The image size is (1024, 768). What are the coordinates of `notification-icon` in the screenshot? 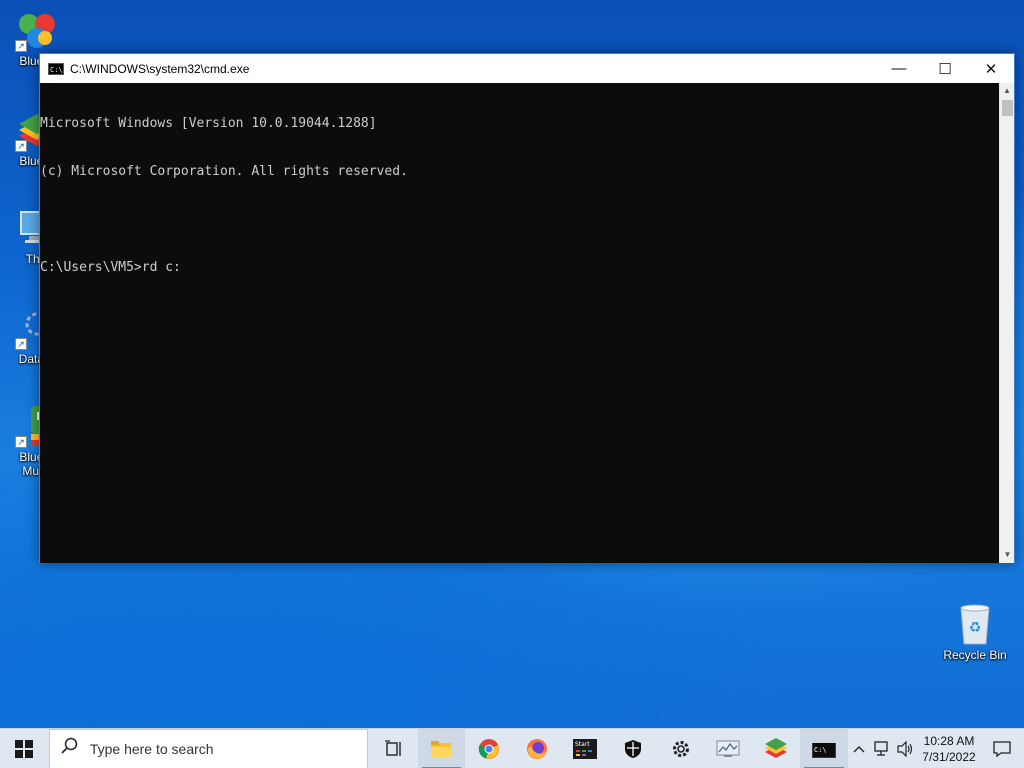 It's located at (1002, 748).